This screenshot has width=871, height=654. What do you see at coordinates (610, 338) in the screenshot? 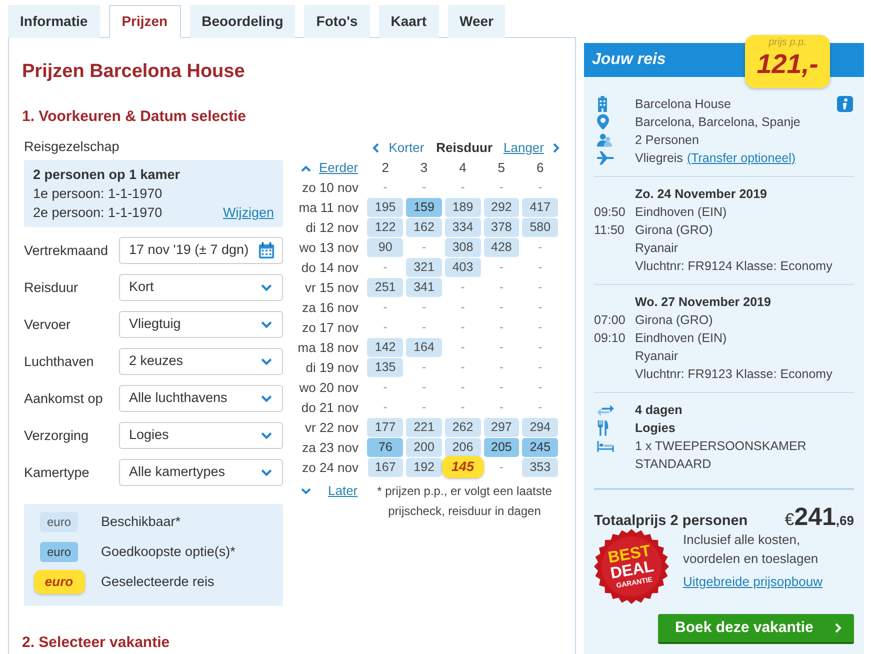
I see `flight-time: 09:10` at bounding box center [610, 338].